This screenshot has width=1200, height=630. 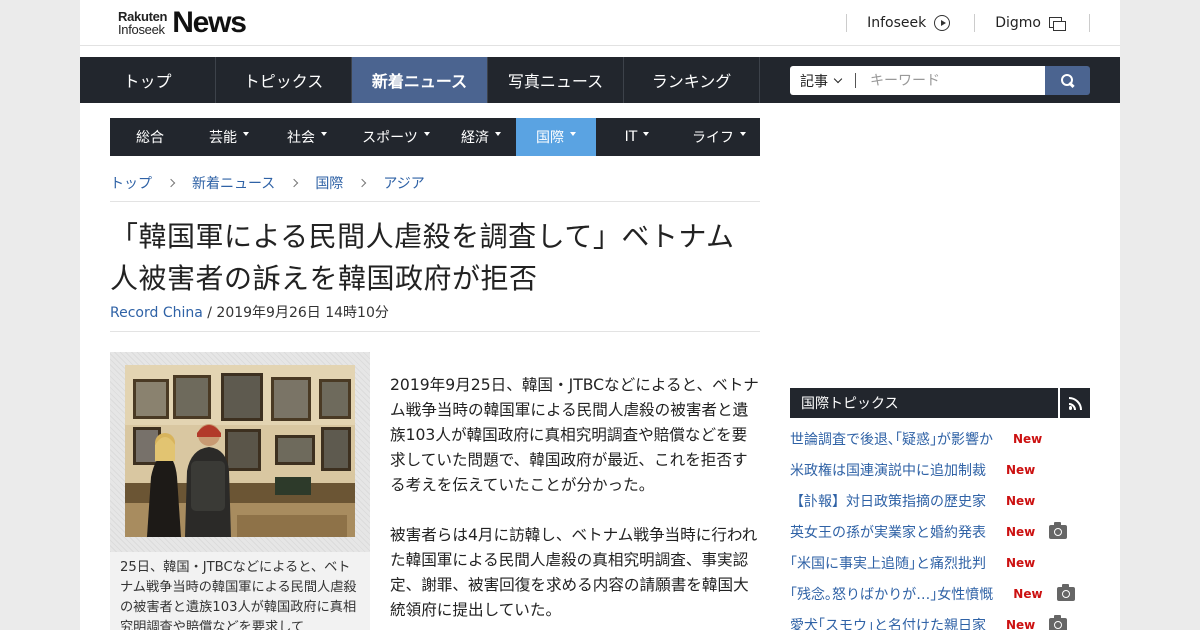 I want to click on breadcrumb-international: 国際, so click(x=329, y=183).